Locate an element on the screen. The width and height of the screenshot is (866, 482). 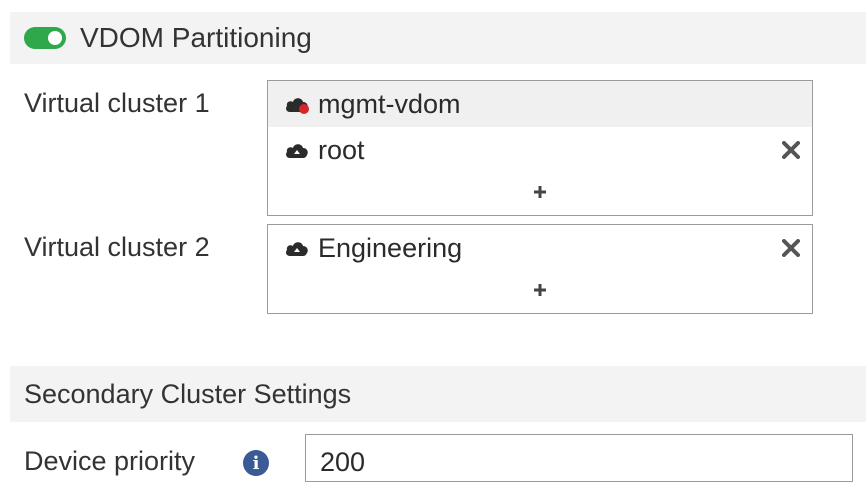
add-vdom-cluster-2-button is located at coordinates (540, 290).